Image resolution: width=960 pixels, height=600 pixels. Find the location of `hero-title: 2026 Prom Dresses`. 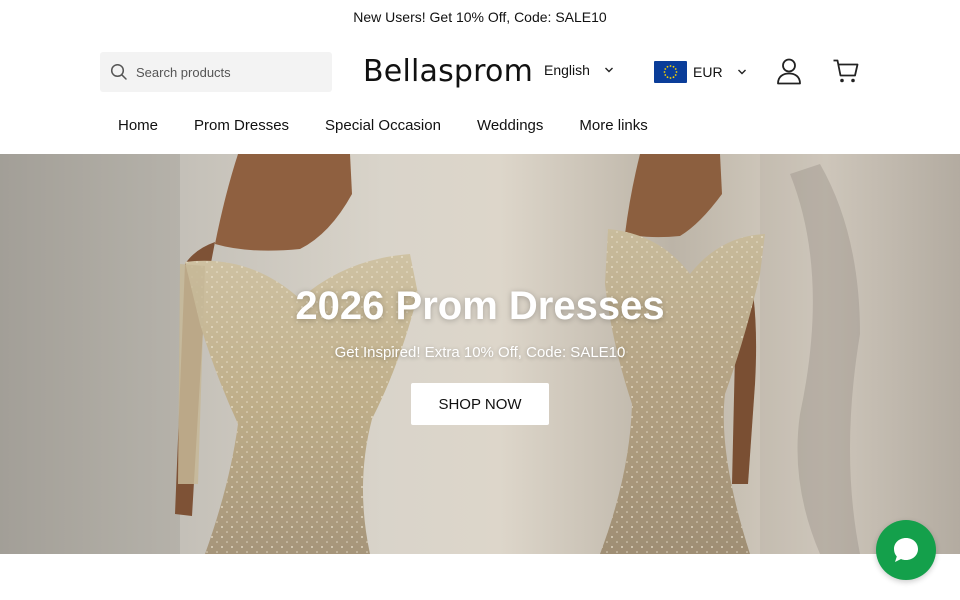

hero-title: 2026 Prom Dresses is located at coordinates (480, 306).